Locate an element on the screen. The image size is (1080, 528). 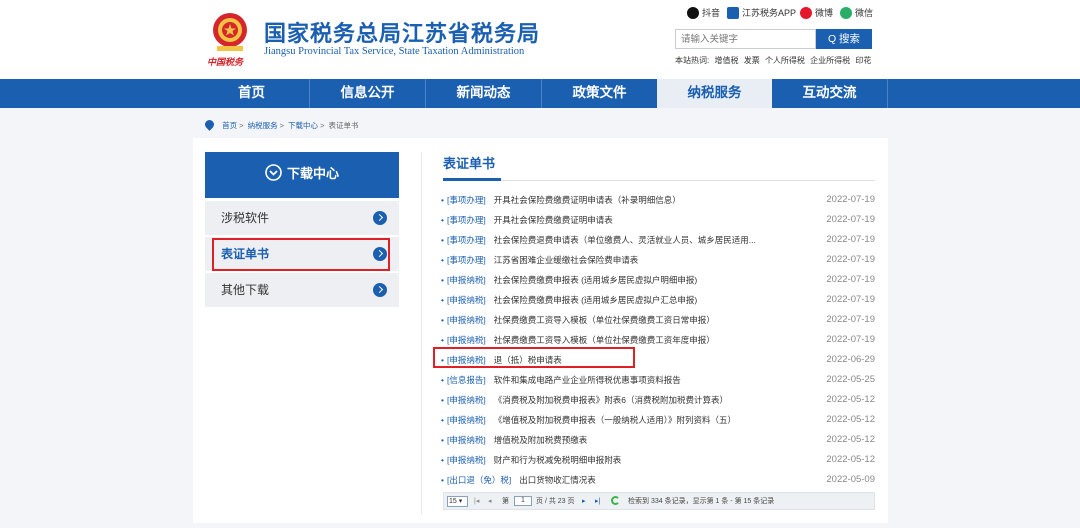
social-app-link: 江苏税务APP is located at coordinates (761, 14).